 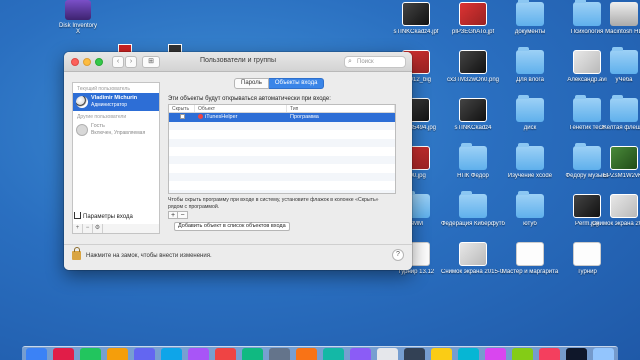 I want to click on table-row: iTunesHelper Программа, so click(x=282, y=117).